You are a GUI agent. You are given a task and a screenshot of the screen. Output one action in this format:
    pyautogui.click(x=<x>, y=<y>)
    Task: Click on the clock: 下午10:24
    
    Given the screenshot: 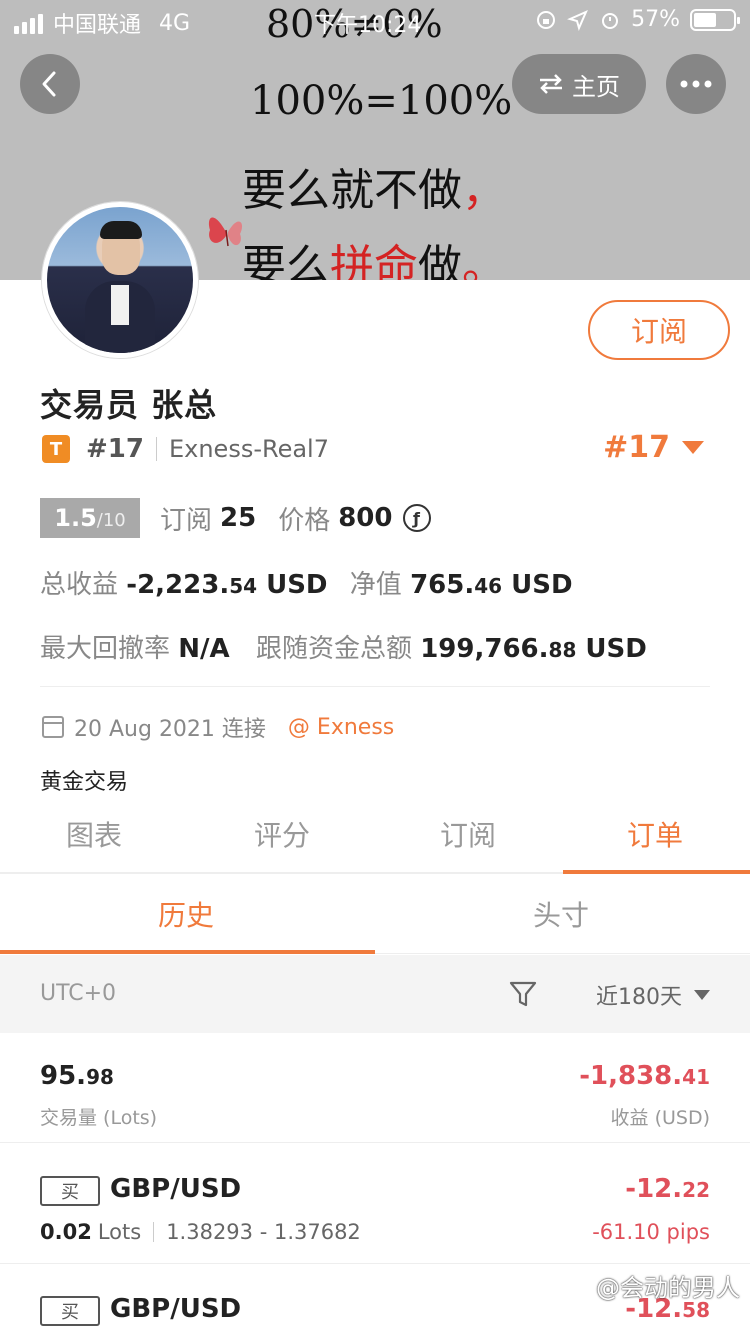 What is the action you would take?
    pyautogui.click(x=368, y=25)
    